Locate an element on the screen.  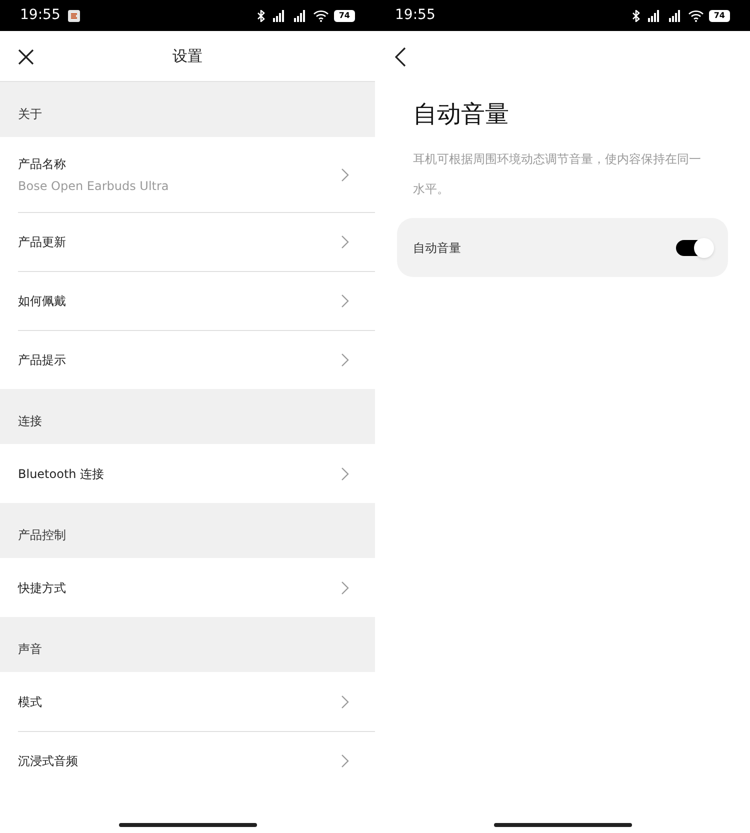
row-label: 产品提示 is located at coordinates (42, 360).